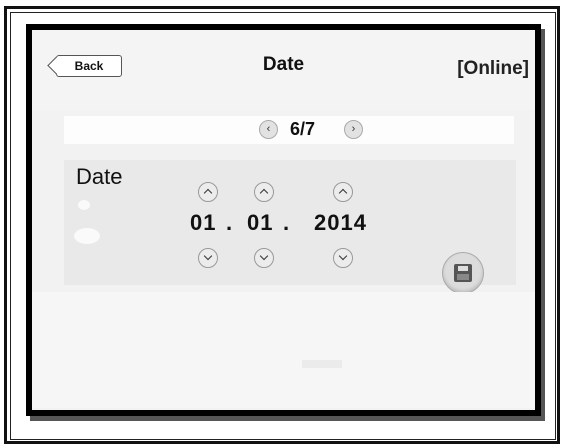 This screenshot has width=566, height=448. I want to click on chevron-left-icon: ‹, so click(268, 129).